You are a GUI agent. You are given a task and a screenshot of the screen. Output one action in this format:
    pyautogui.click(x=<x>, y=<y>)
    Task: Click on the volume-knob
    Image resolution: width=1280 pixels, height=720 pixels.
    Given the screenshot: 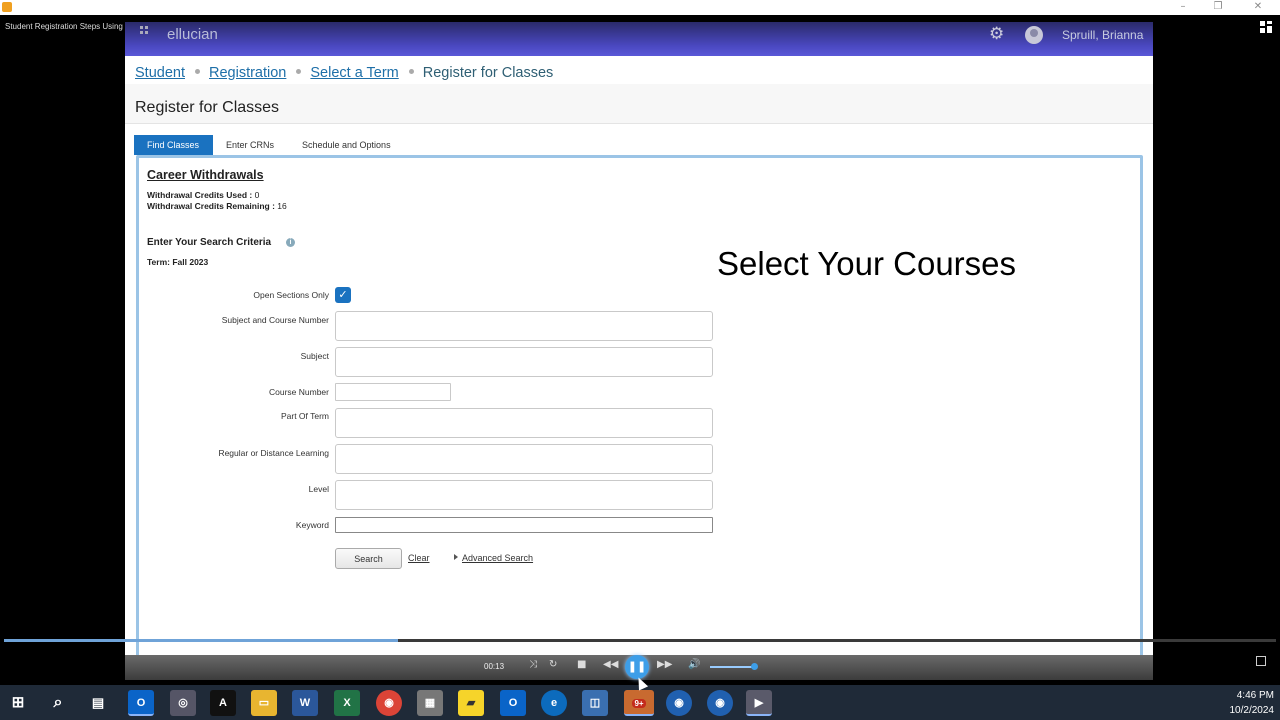 What is the action you would take?
    pyautogui.click(x=754, y=666)
    